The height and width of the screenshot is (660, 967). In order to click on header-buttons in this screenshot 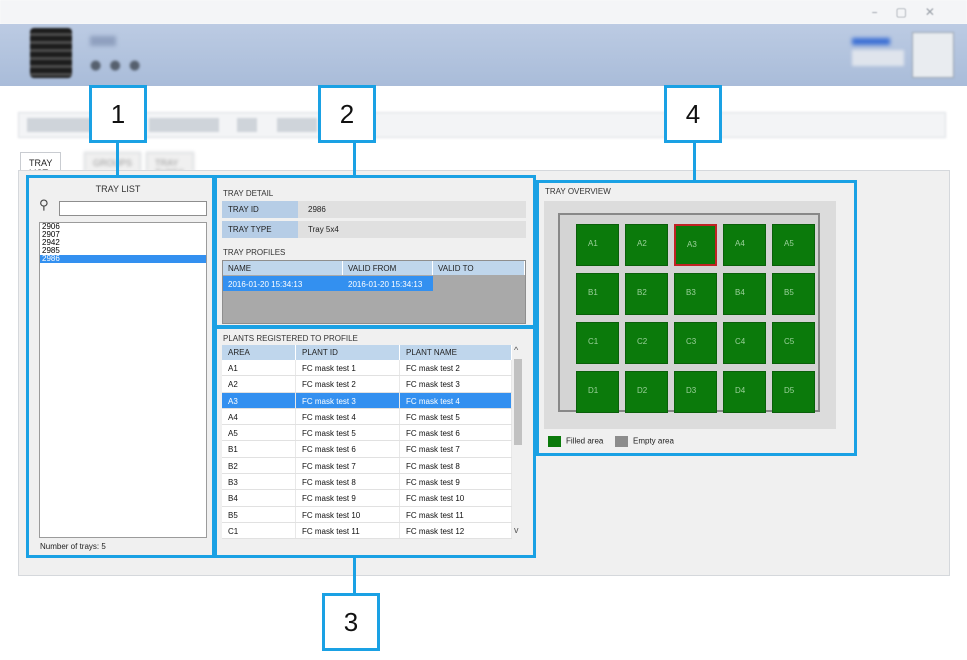, I will do `click(878, 58)`.